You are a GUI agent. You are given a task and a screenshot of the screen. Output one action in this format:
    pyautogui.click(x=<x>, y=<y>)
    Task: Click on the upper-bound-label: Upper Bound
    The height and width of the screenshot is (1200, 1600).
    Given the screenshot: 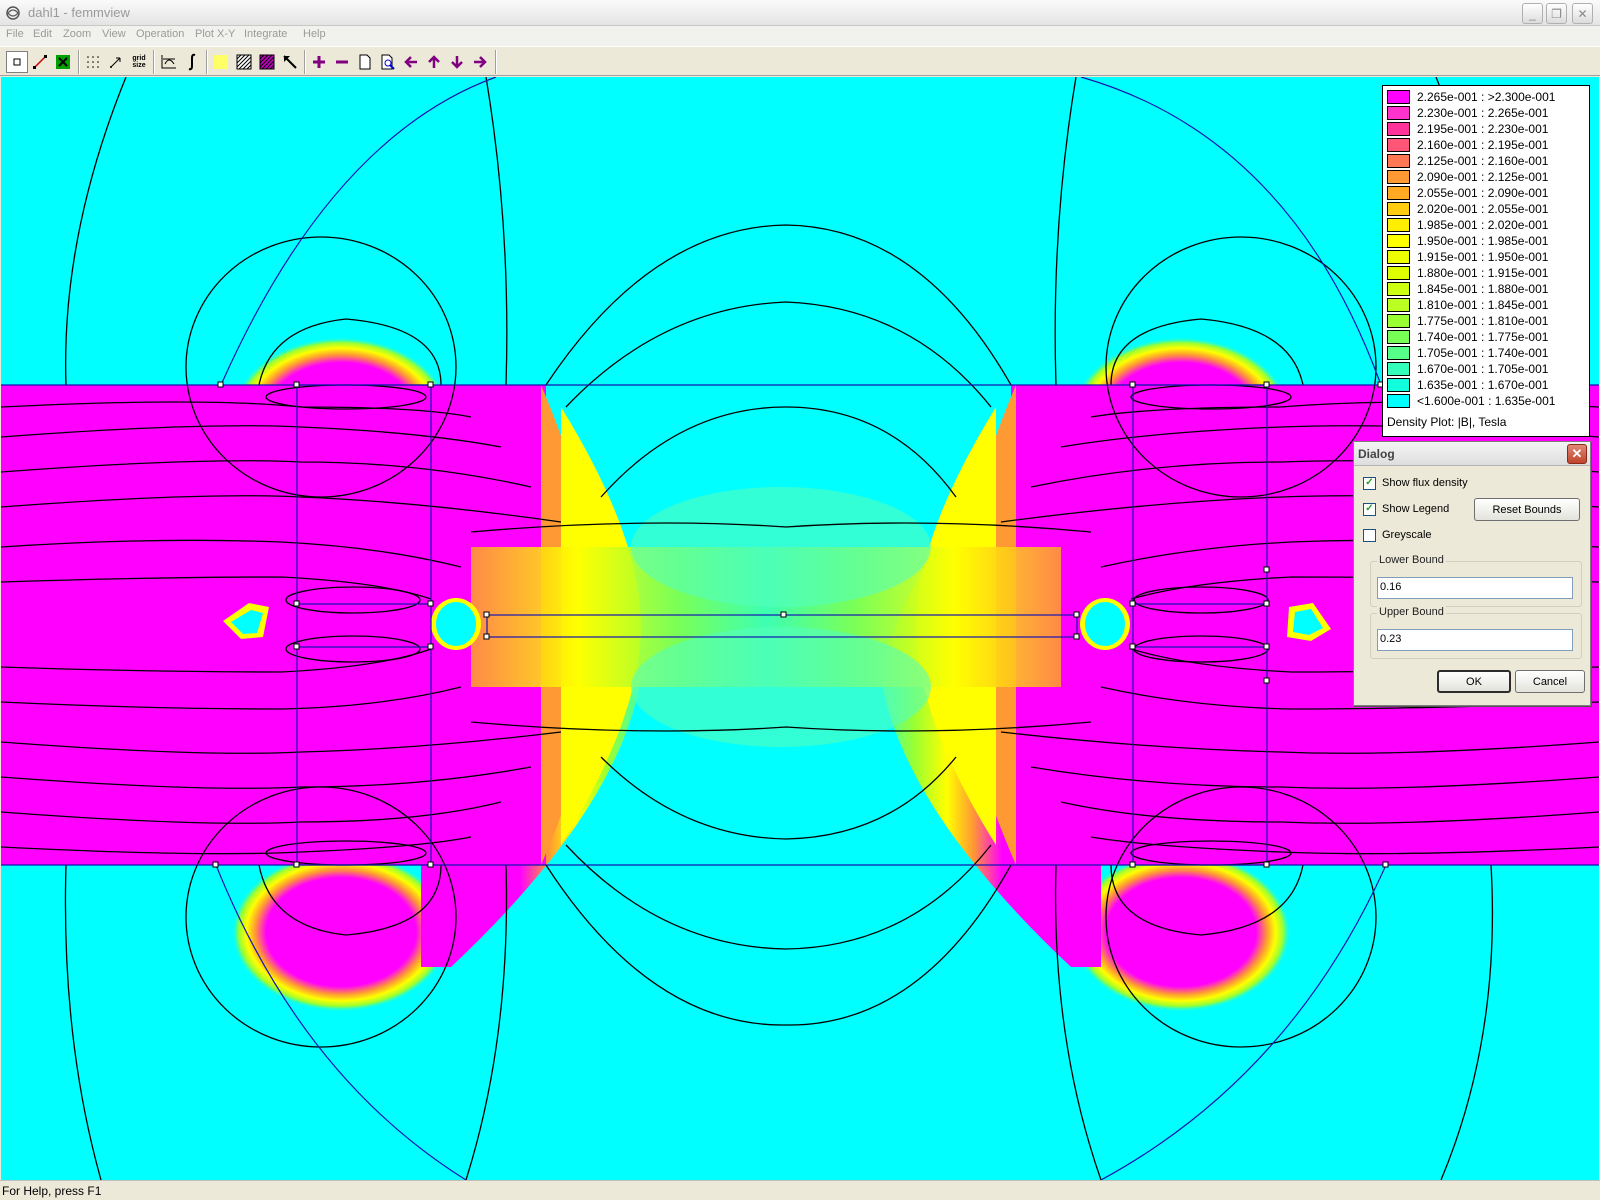 What is the action you would take?
    pyautogui.click(x=1411, y=612)
    